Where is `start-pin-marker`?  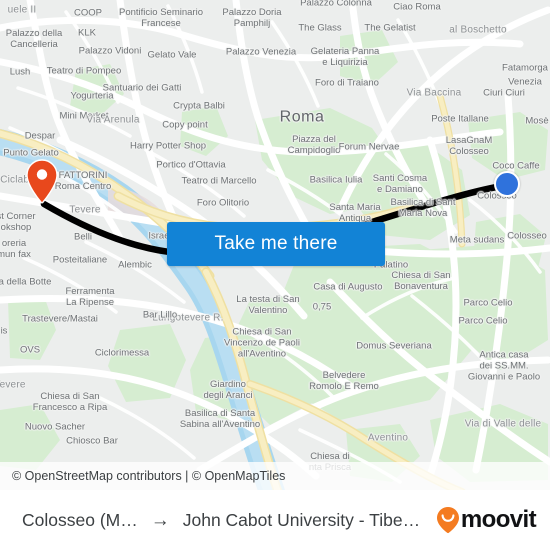 start-pin-marker is located at coordinates (42, 181).